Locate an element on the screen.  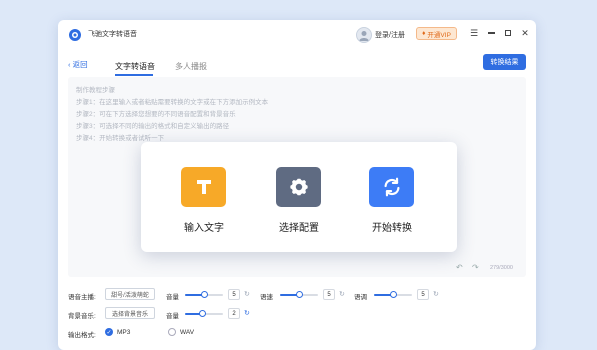
format-option-mp3: ✓ MP3 is located at coordinates (117, 332).